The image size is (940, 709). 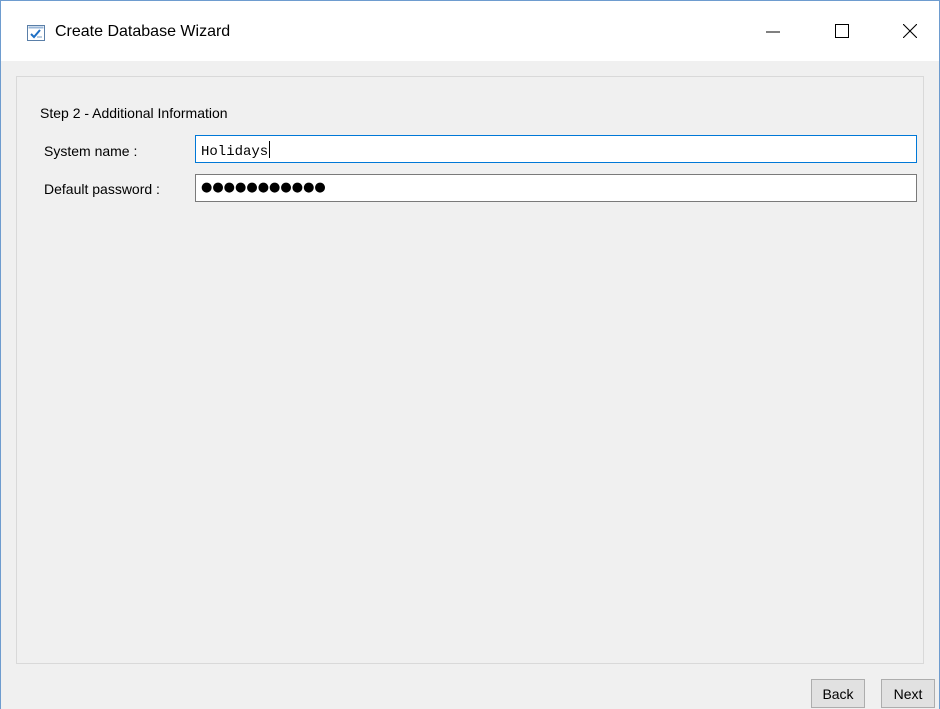 What do you see at coordinates (470, 31) in the screenshot?
I see `title-bar: Create Database Wizard` at bounding box center [470, 31].